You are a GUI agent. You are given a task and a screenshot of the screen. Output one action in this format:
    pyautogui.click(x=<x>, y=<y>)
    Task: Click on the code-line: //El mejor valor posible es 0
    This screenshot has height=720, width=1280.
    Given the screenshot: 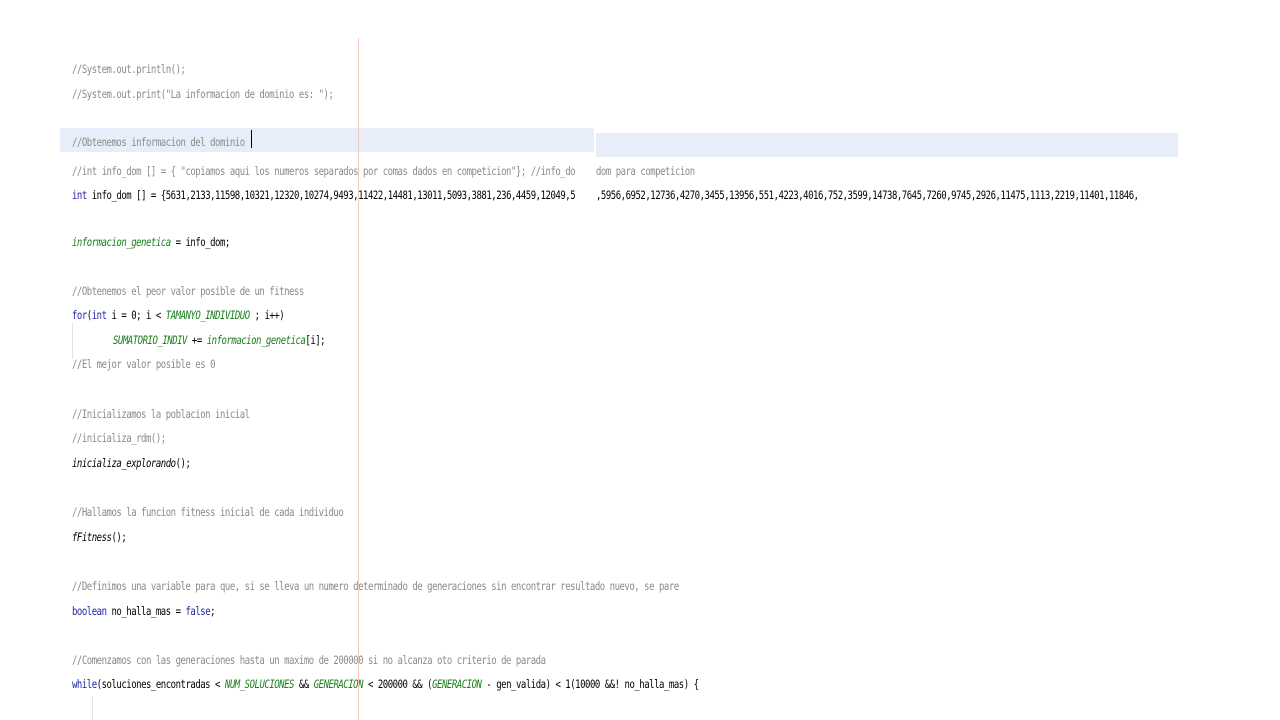 What is the action you would take?
    pyautogui.click(x=144, y=364)
    